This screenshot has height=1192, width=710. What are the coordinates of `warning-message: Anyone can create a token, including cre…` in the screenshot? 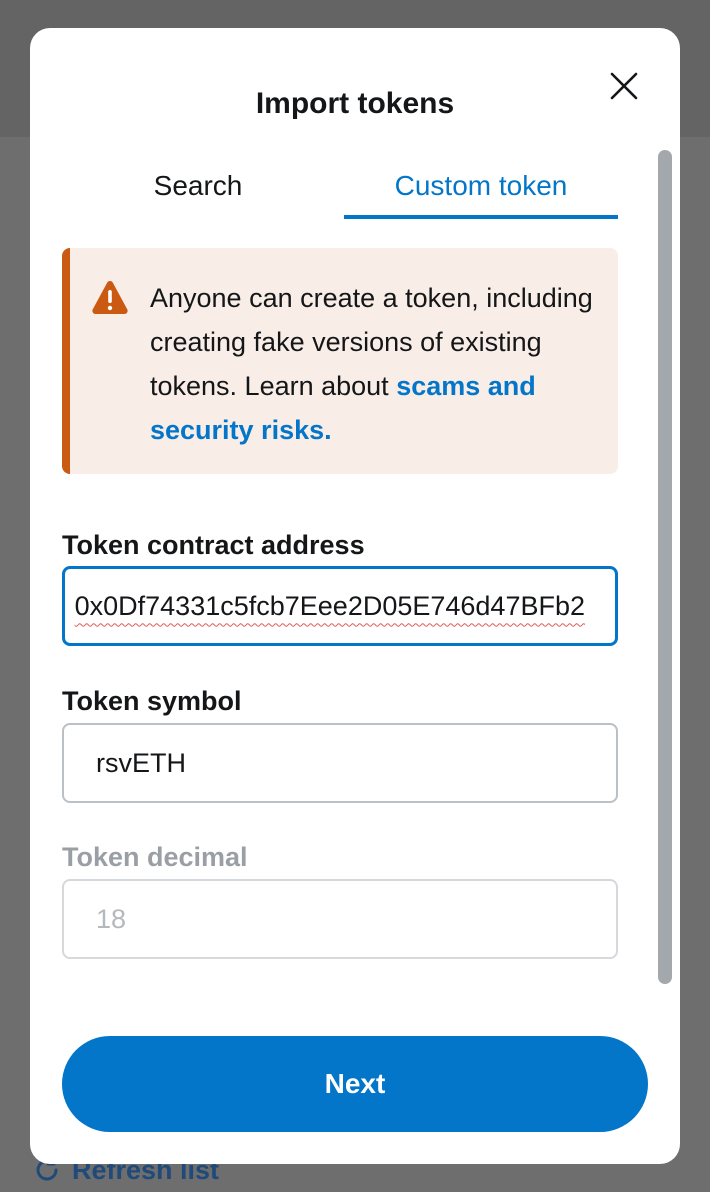 It's located at (375, 364).